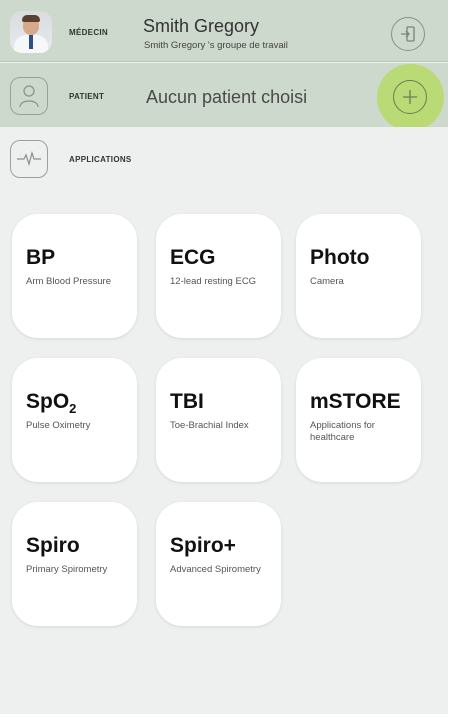 The width and height of the screenshot is (452, 718). What do you see at coordinates (216, 45) in the screenshot?
I see `doctor-workgroup: Smith Gregory 's groupe de travail` at bounding box center [216, 45].